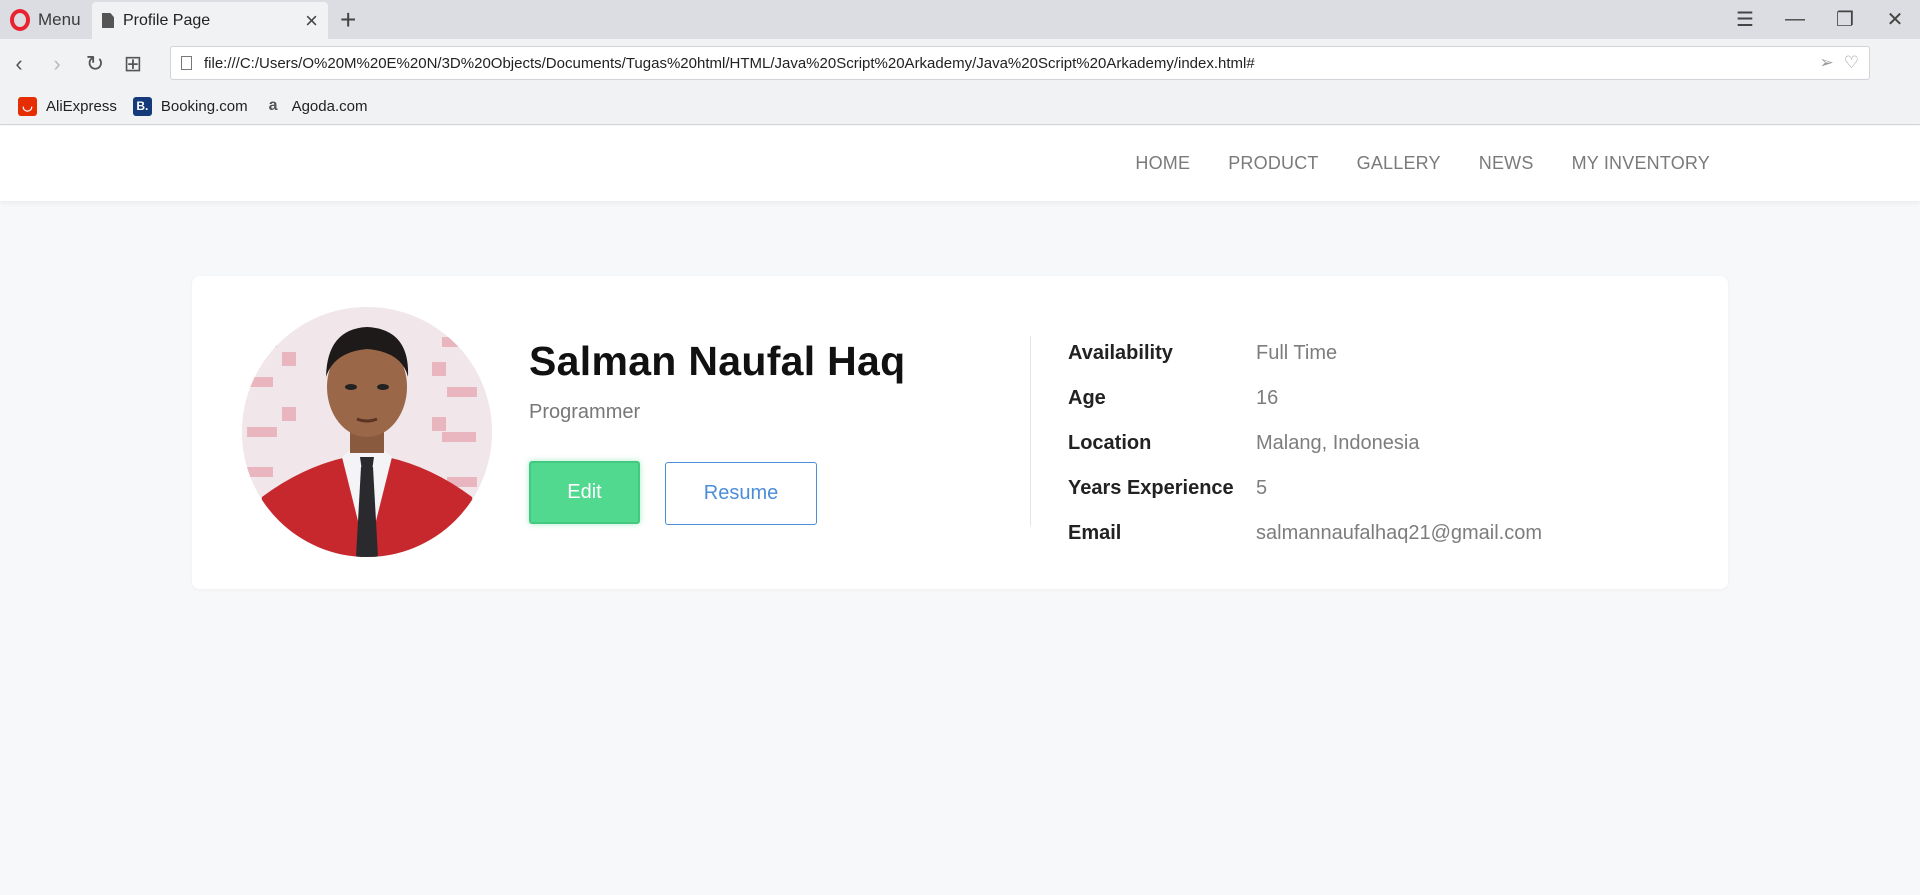  Describe the element at coordinates (329, 106) in the screenshot. I see `bookmark-label: Agoda.com` at that location.